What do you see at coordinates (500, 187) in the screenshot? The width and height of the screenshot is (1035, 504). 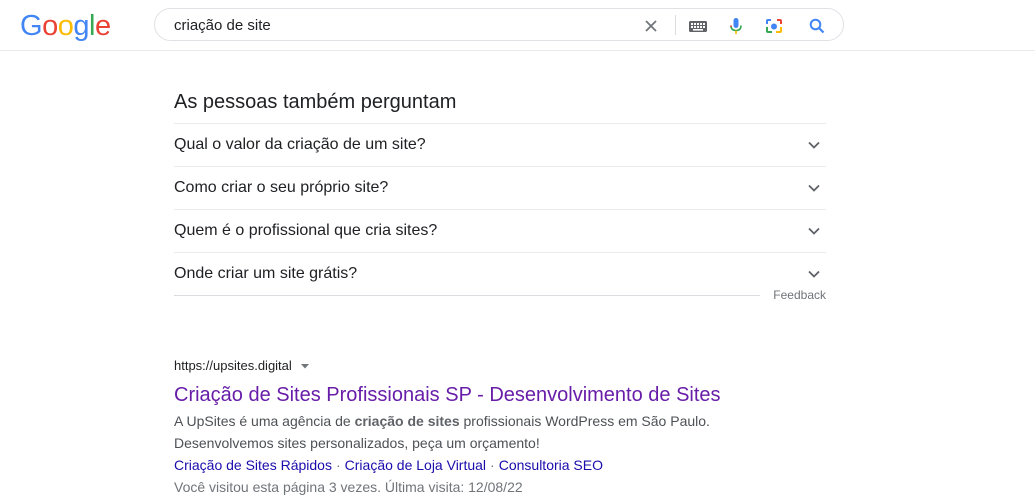 I see `paa-question: Como criar o seu próprio site?` at bounding box center [500, 187].